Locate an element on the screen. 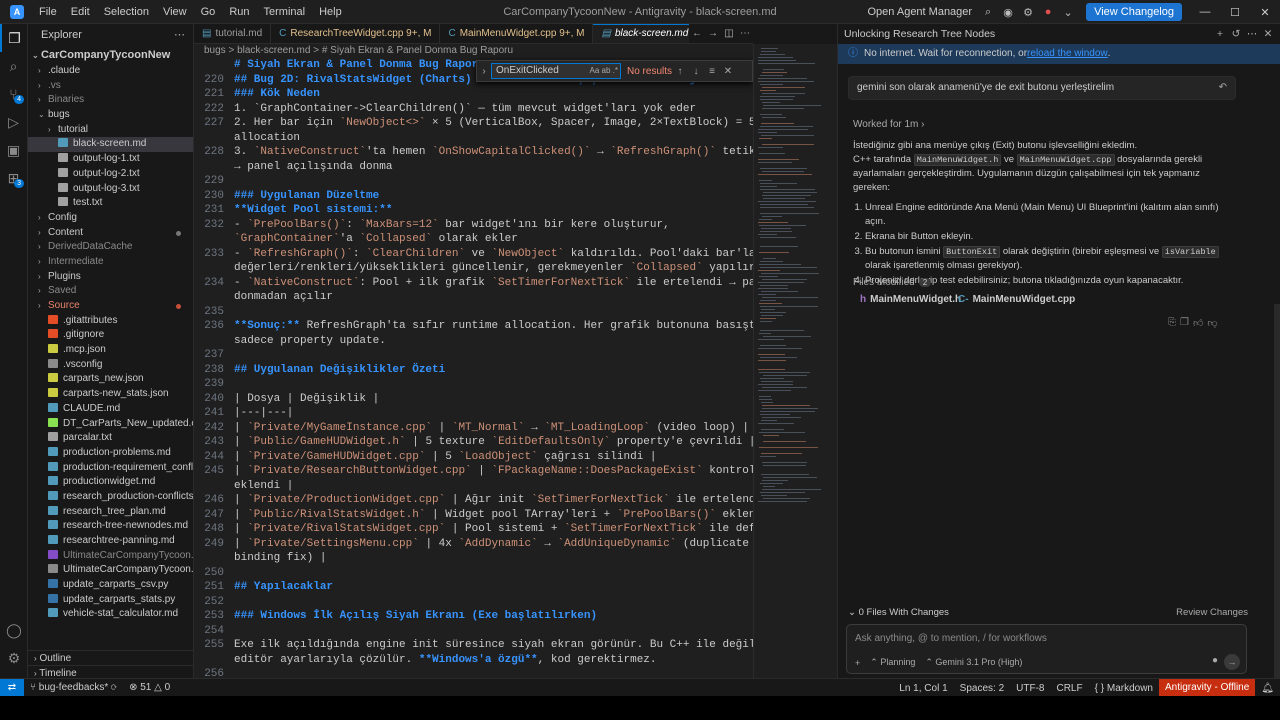 The width and height of the screenshot is (1280, 720). tree-folder: › Saved is located at coordinates (110, 291).